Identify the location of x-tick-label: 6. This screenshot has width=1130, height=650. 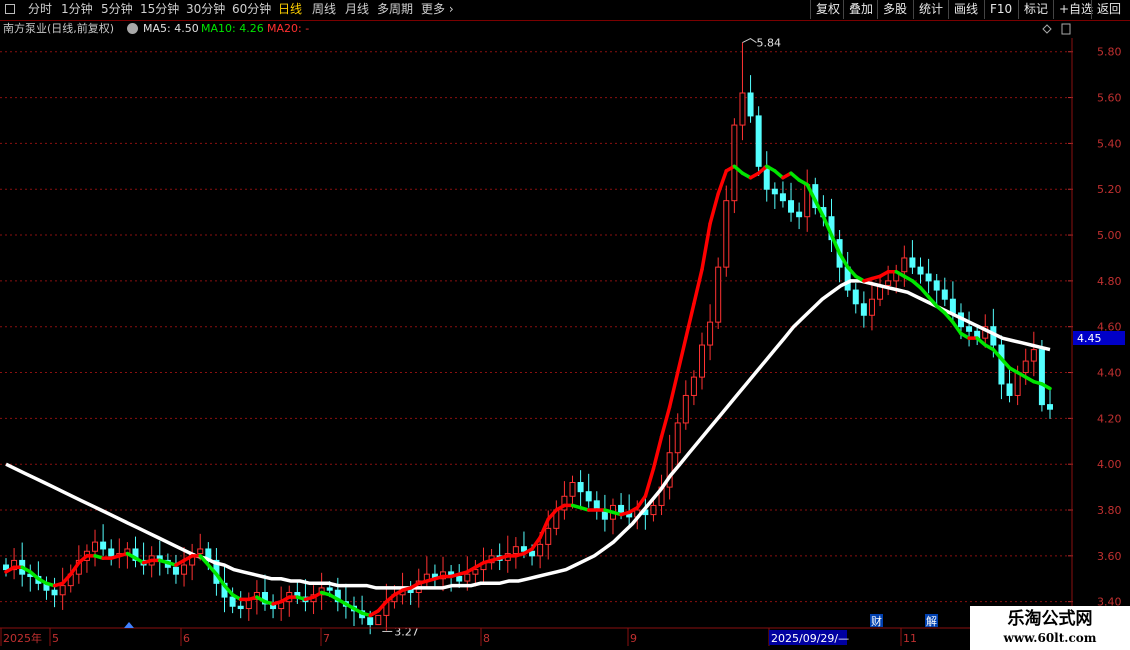
(186, 638).